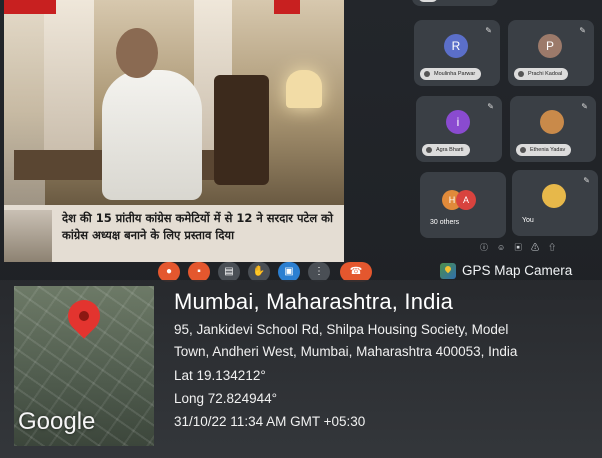 The height and width of the screenshot is (458, 602). I want to click on participant-tile: ✎ P Prachi Kadoal, so click(551, 53).